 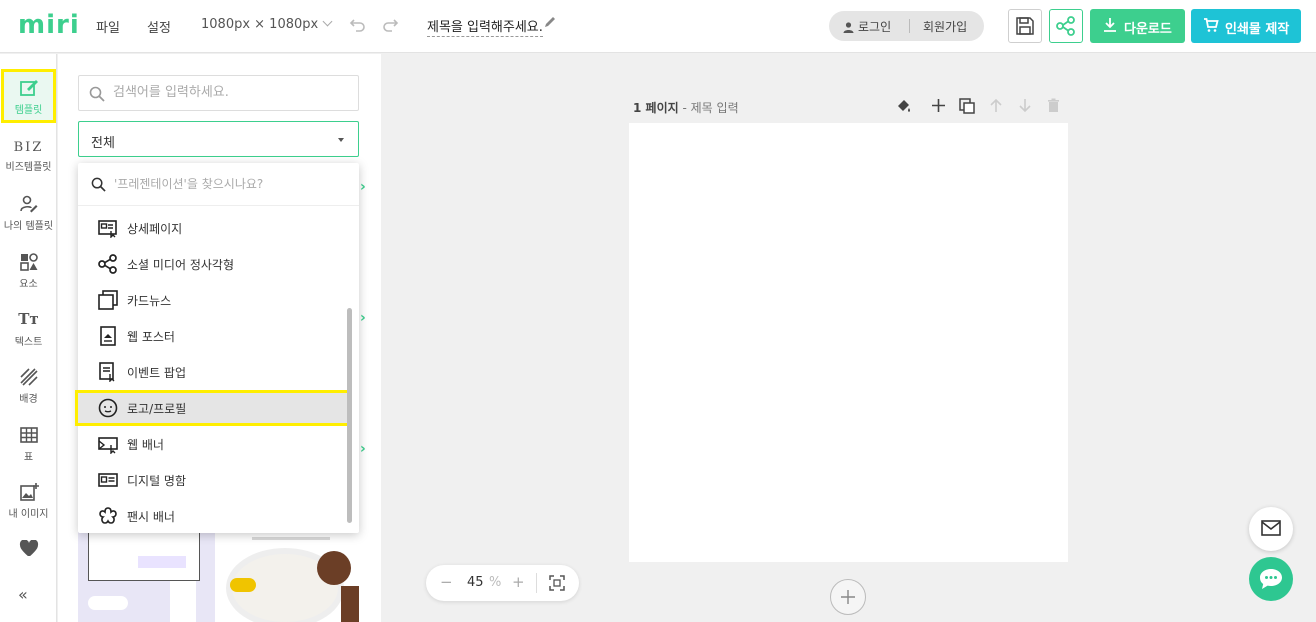 I want to click on caret-down-icon, so click(x=341, y=140).